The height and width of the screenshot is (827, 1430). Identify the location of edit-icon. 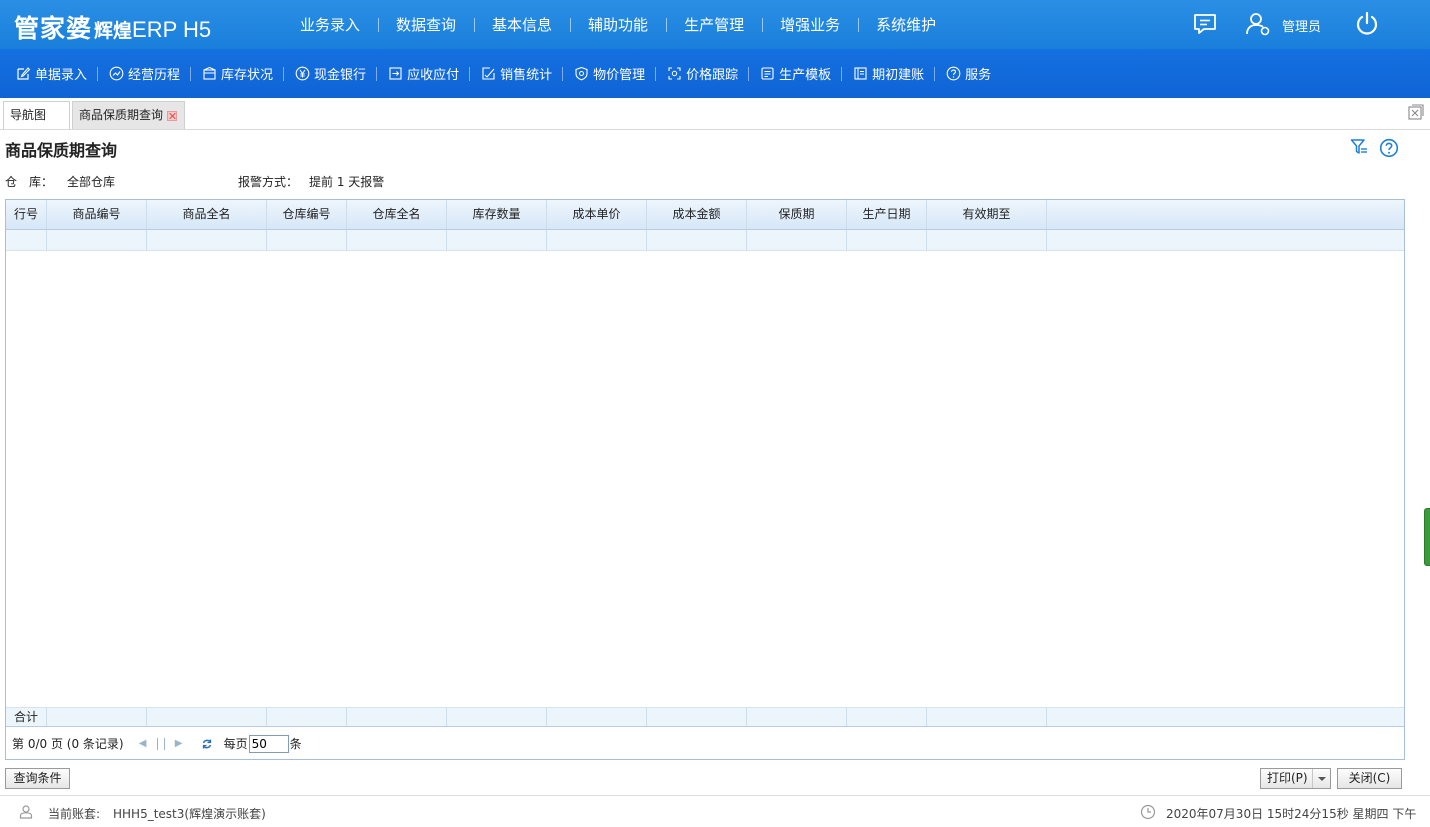
(24, 73).